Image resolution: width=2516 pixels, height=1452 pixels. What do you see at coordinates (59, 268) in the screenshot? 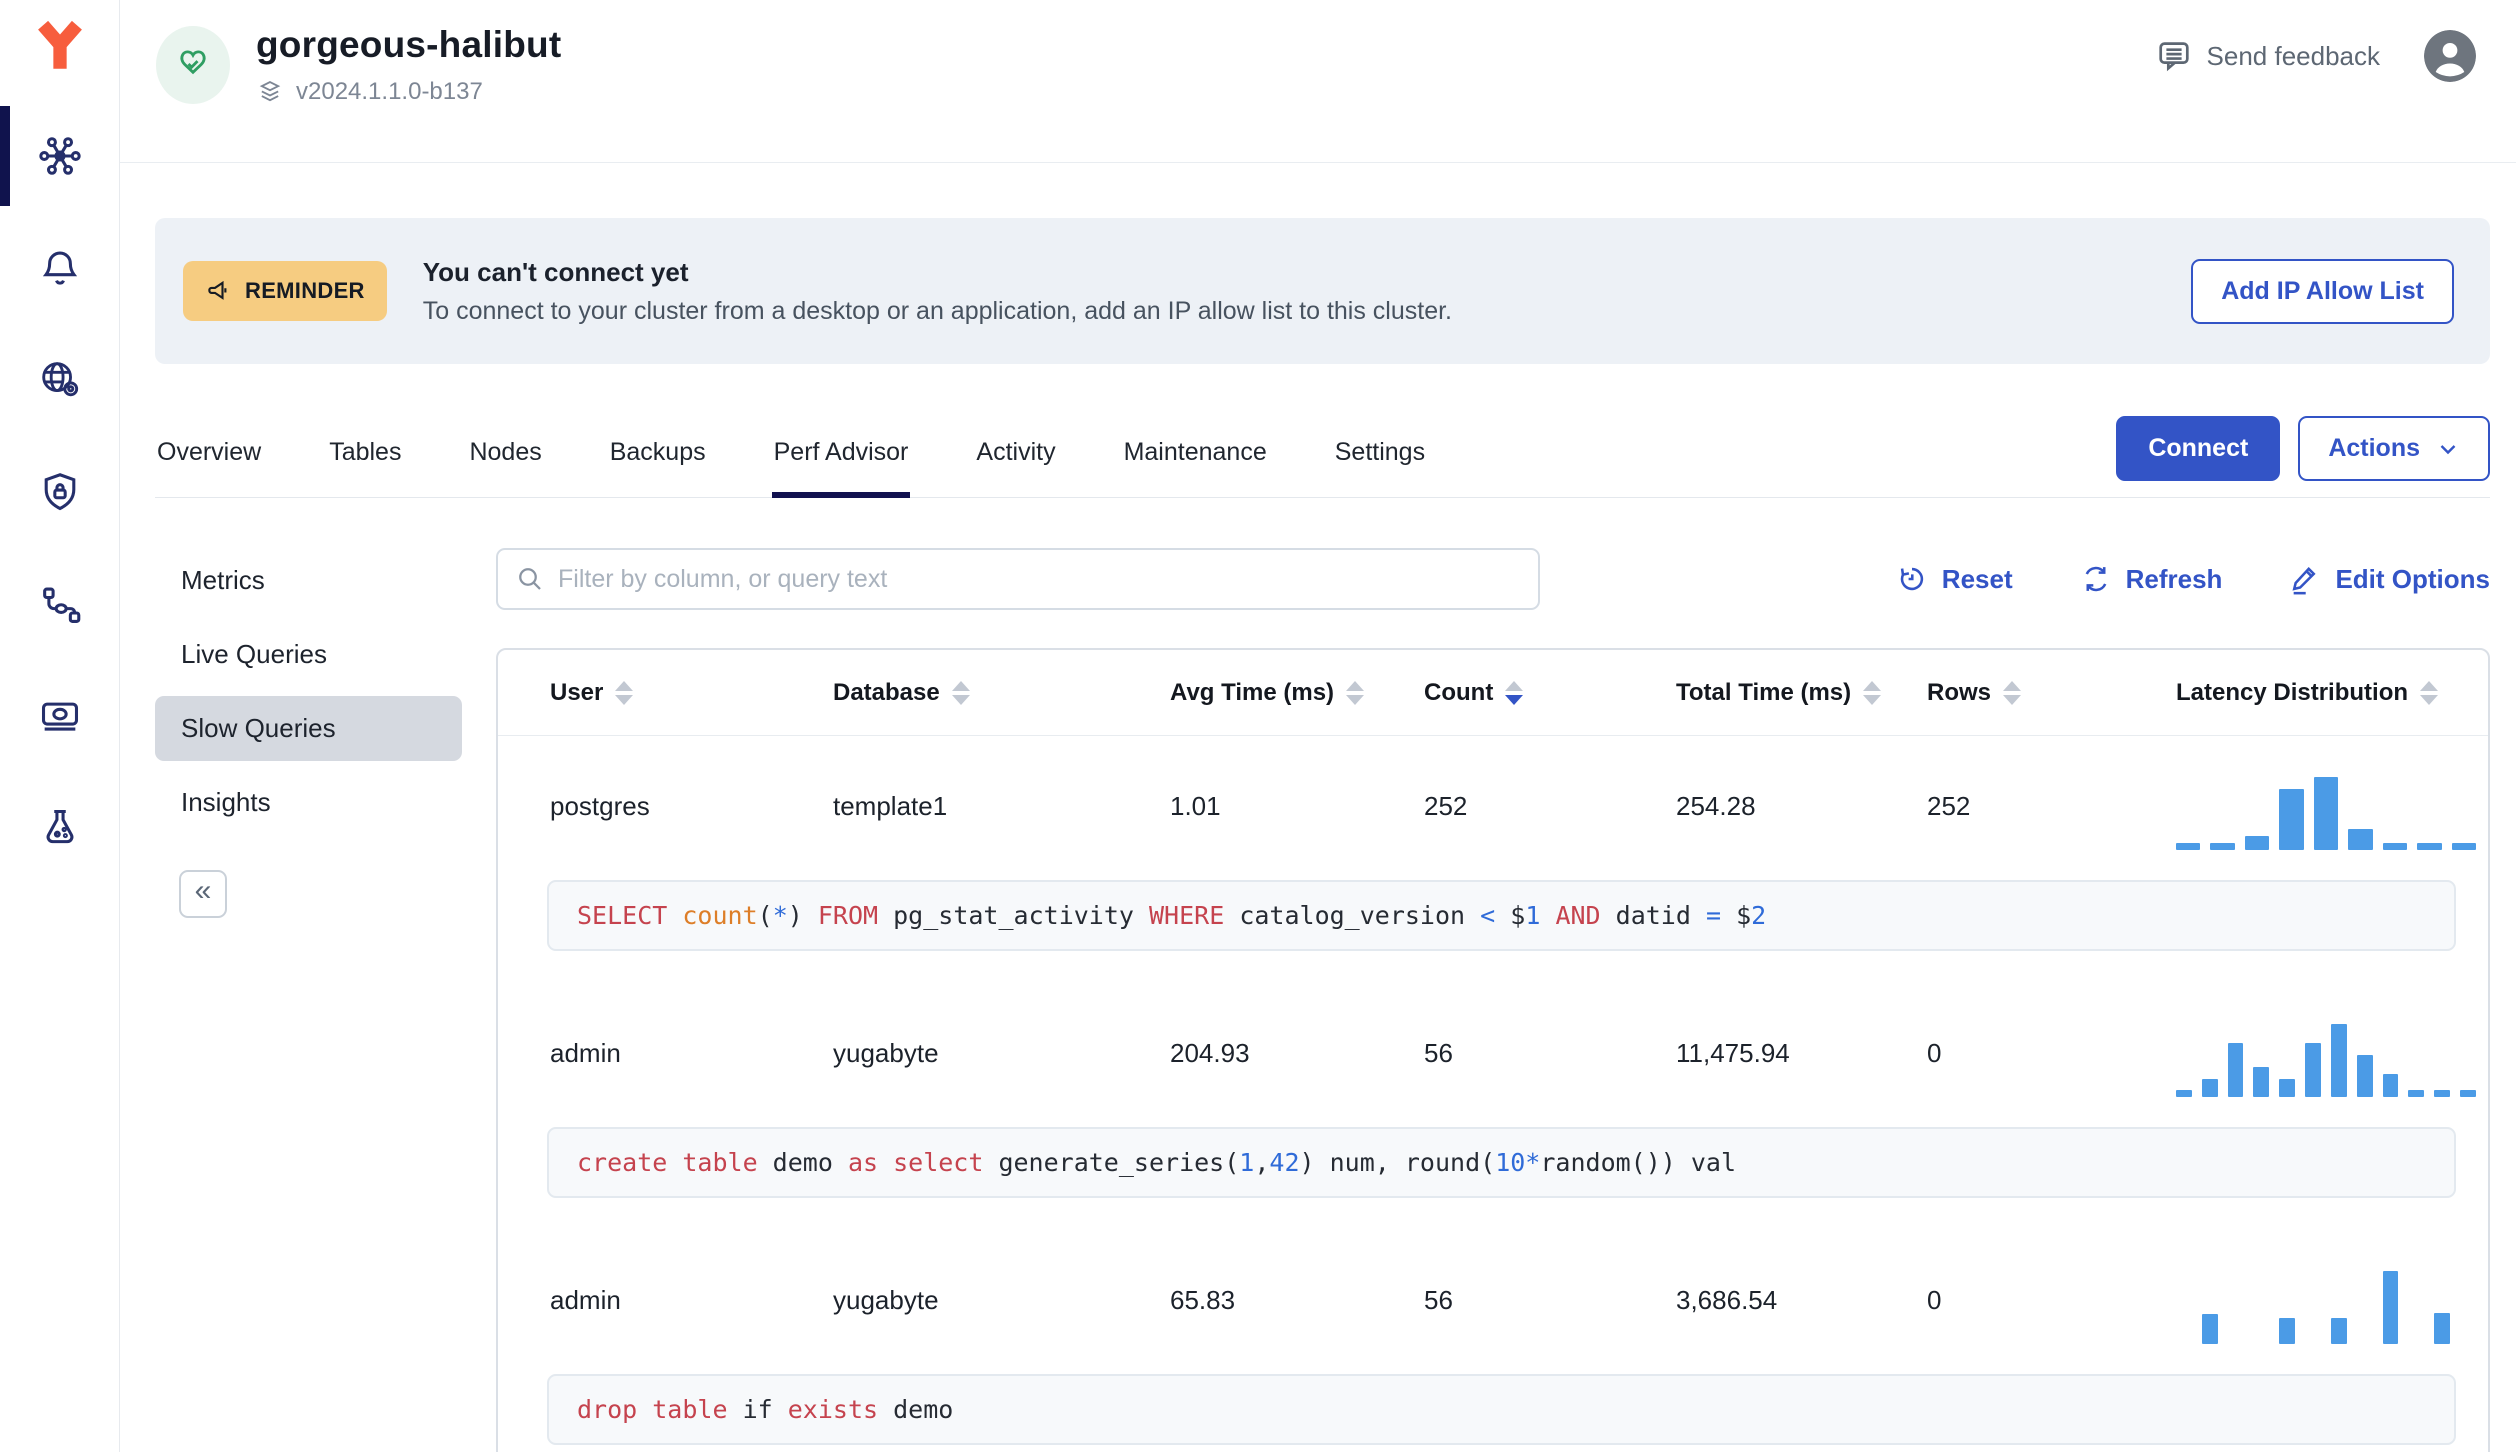
I see `sidebar-item-alerts` at bounding box center [59, 268].